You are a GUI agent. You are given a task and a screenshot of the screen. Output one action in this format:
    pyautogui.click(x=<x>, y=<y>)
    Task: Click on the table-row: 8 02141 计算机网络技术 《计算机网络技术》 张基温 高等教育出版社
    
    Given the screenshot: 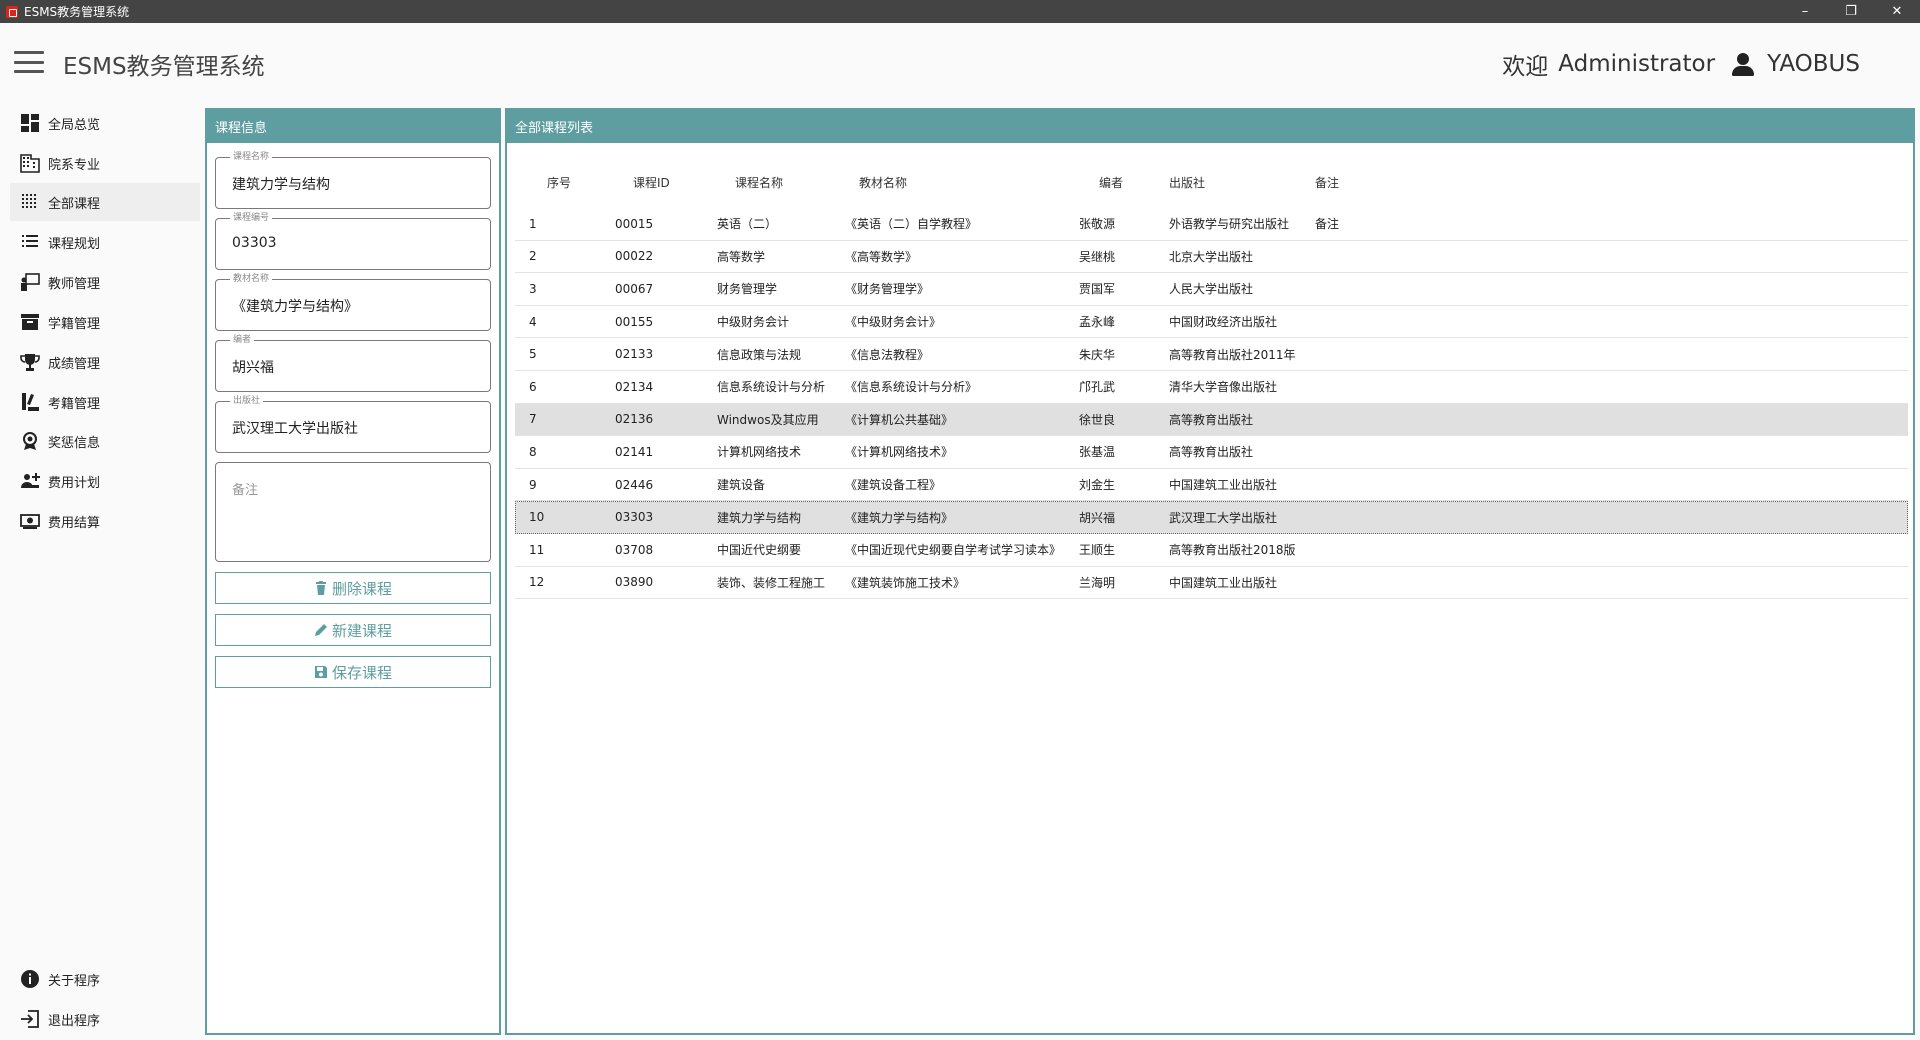 What is the action you would take?
    pyautogui.click(x=1211, y=452)
    